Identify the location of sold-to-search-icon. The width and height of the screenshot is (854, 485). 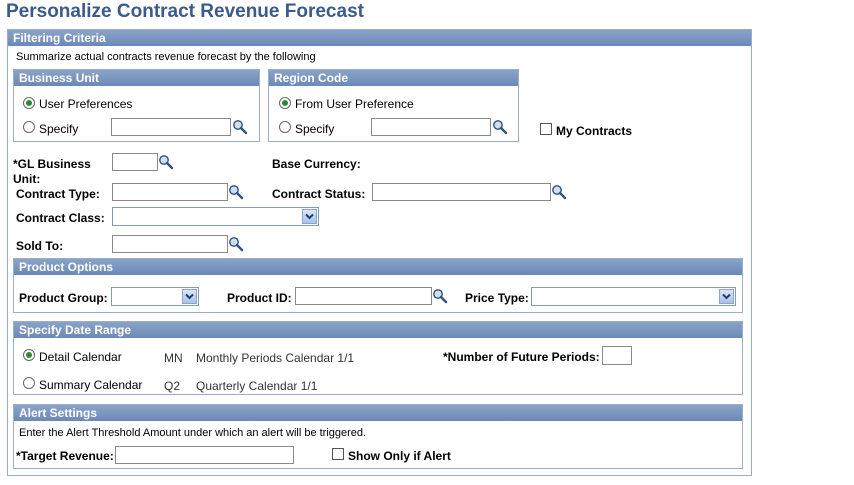
(236, 244).